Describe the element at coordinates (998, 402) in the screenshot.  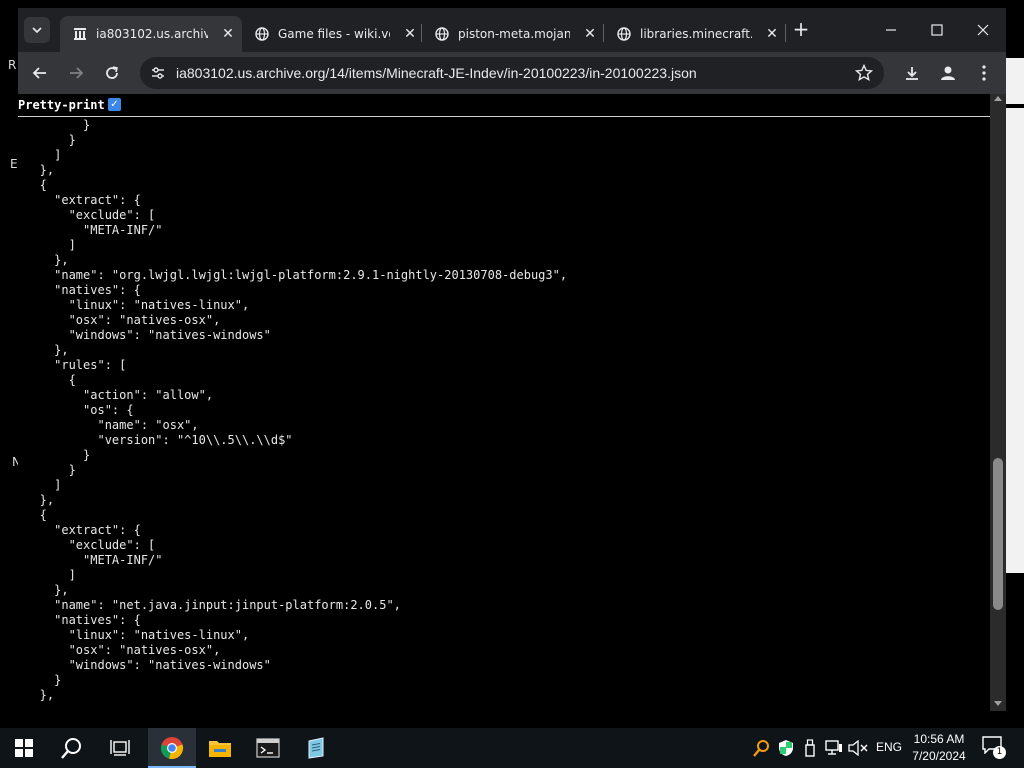
I see `vertical-scrollbar` at that location.